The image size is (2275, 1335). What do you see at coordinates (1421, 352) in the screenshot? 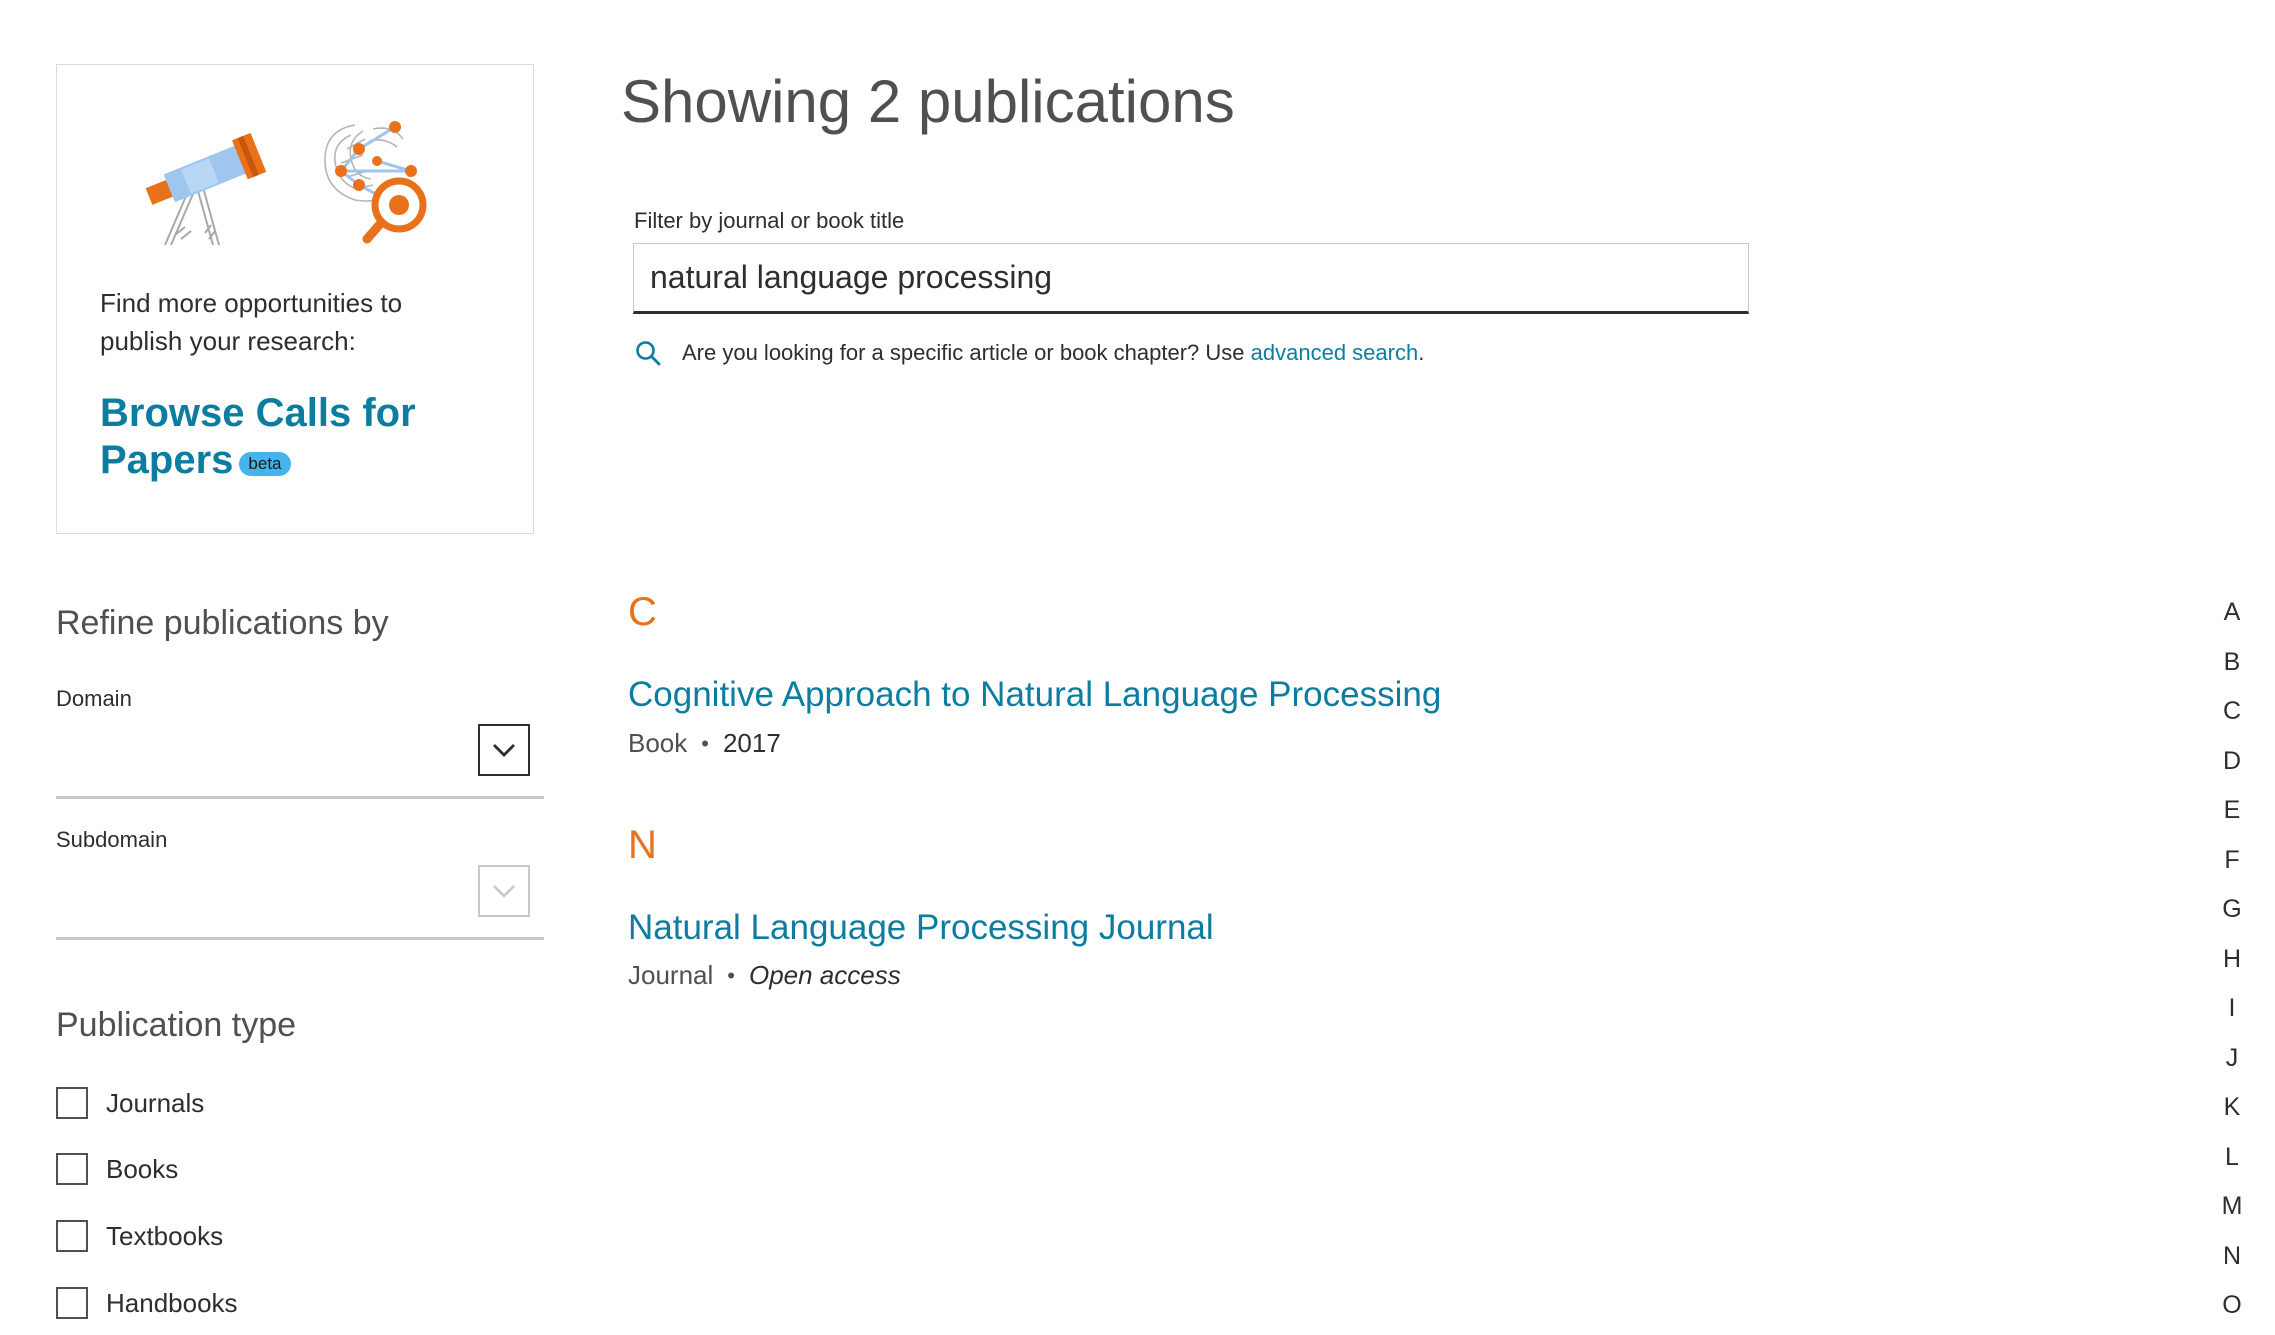
I see `hint-suffix: .` at bounding box center [1421, 352].